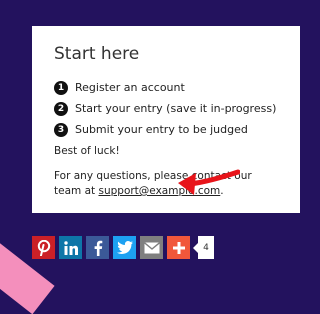 The width and height of the screenshot is (320, 314). I want to click on facebook-share-button, so click(97, 247).